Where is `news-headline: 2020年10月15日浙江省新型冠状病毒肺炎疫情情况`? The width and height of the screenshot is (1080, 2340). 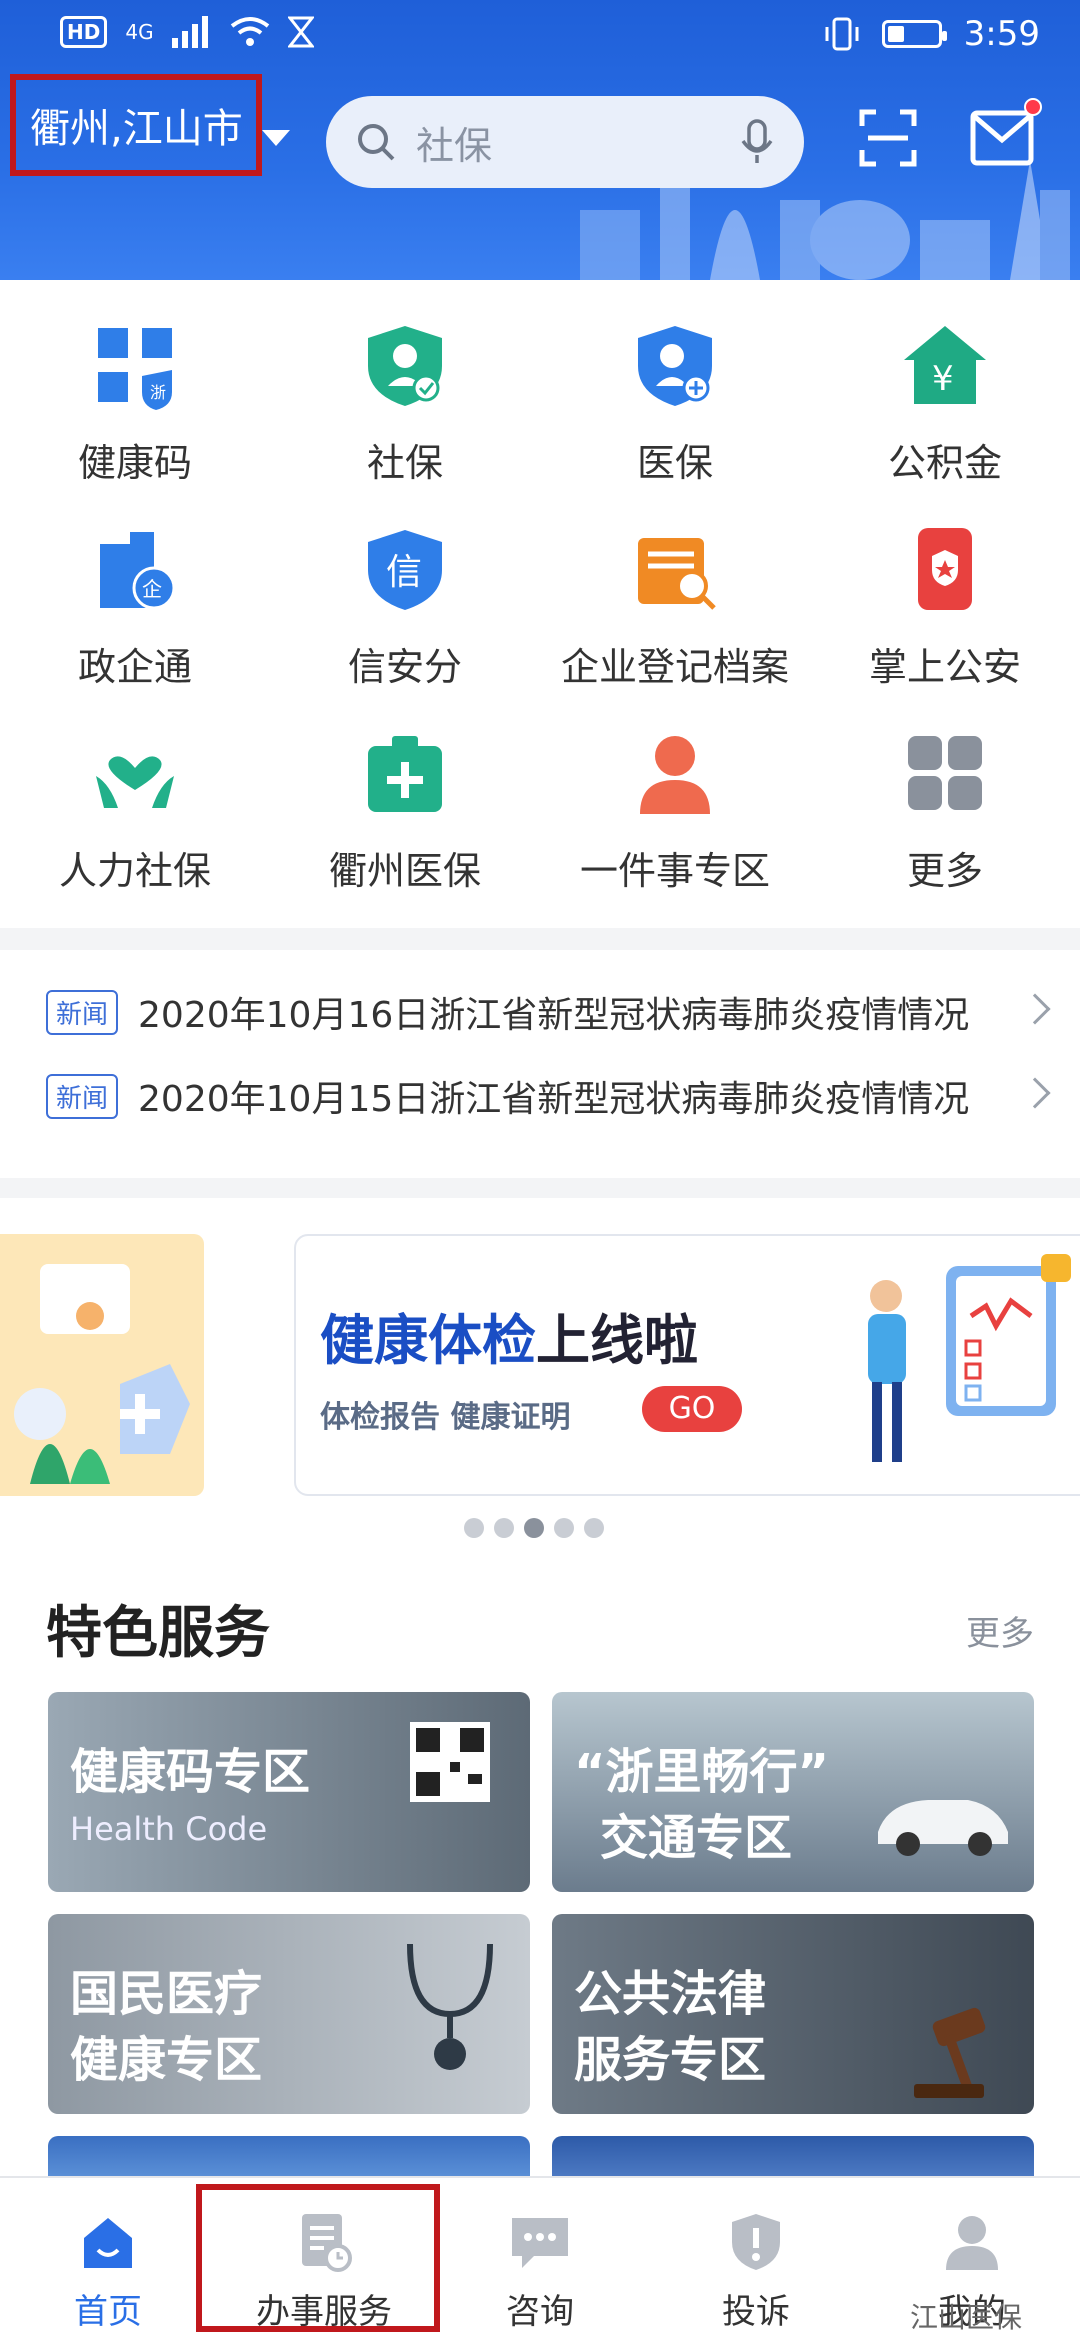 news-headline: 2020年10月15日浙江省新型冠状病毒肺炎疫情情况 is located at coordinates (554, 1099).